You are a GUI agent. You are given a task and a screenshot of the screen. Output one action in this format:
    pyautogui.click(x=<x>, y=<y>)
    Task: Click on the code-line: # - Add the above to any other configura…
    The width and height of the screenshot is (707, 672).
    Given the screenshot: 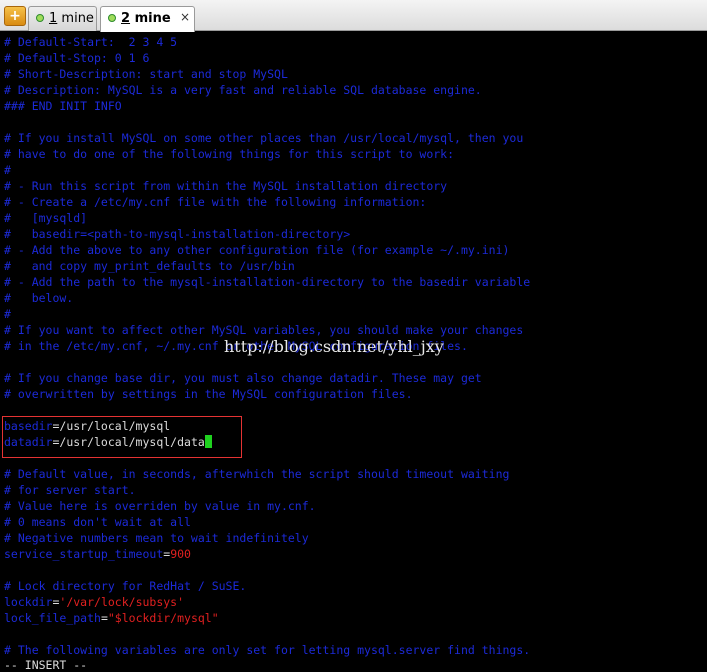 What is the action you would take?
    pyautogui.click(x=256, y=250)
    